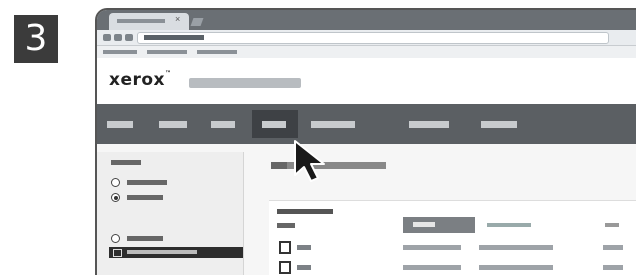 The image size is (636, 275). I want to click on sidebar-item-selected, so click(176, 252).